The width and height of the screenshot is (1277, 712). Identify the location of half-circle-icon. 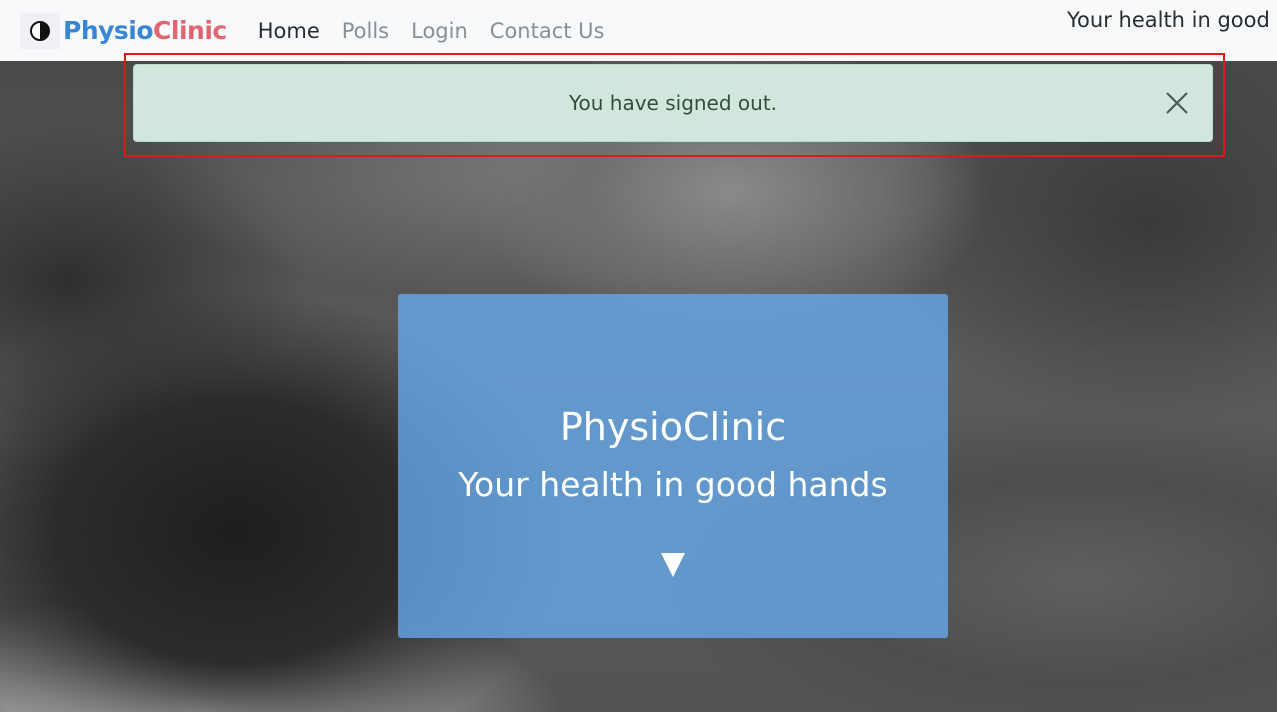
(40, 30).